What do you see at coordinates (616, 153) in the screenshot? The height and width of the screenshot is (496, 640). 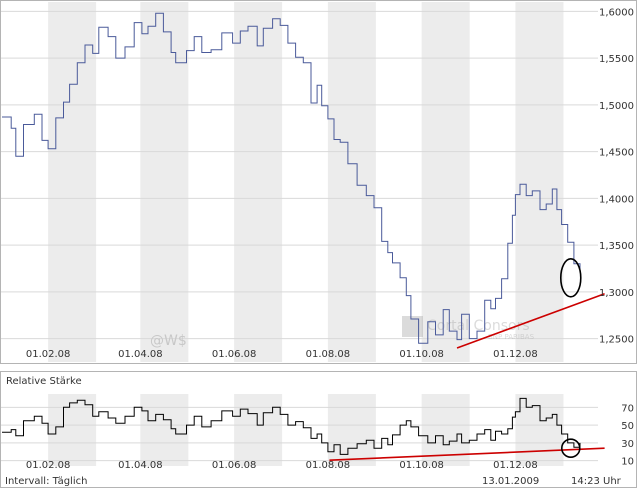 I see `y-tick-label: 1,4500` at bounding box center [616, 153].